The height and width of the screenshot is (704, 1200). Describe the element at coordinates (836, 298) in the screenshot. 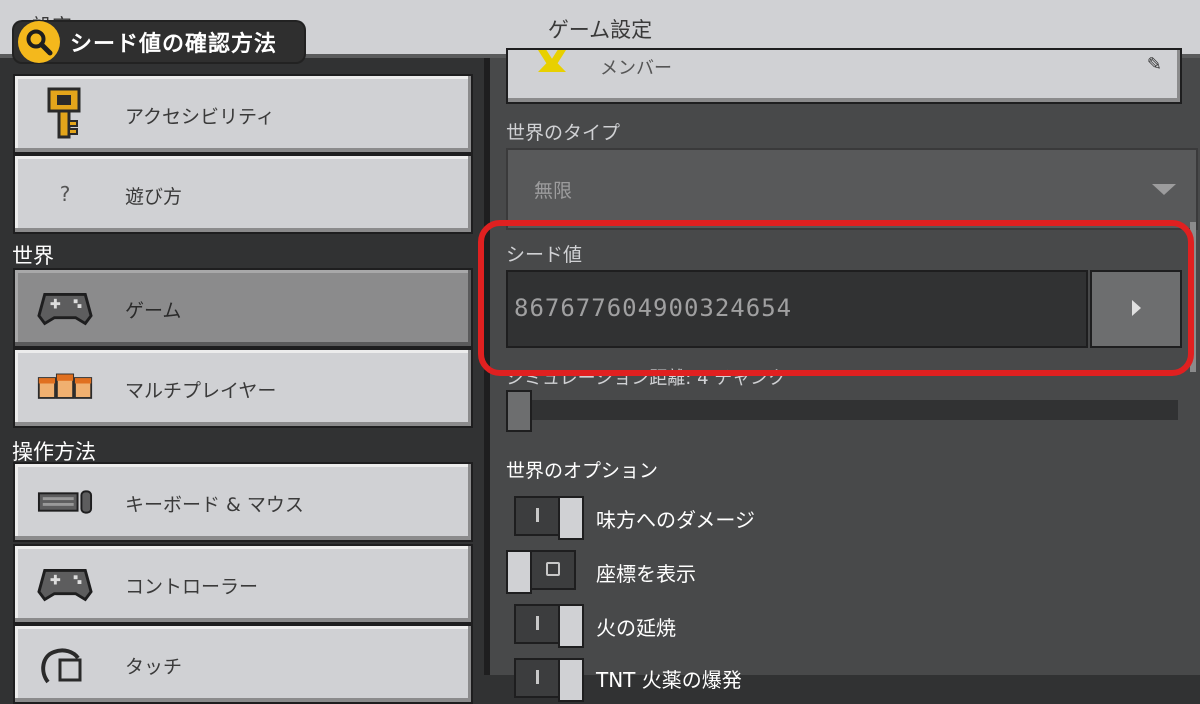

I see `seed-highlight-box` at that location.